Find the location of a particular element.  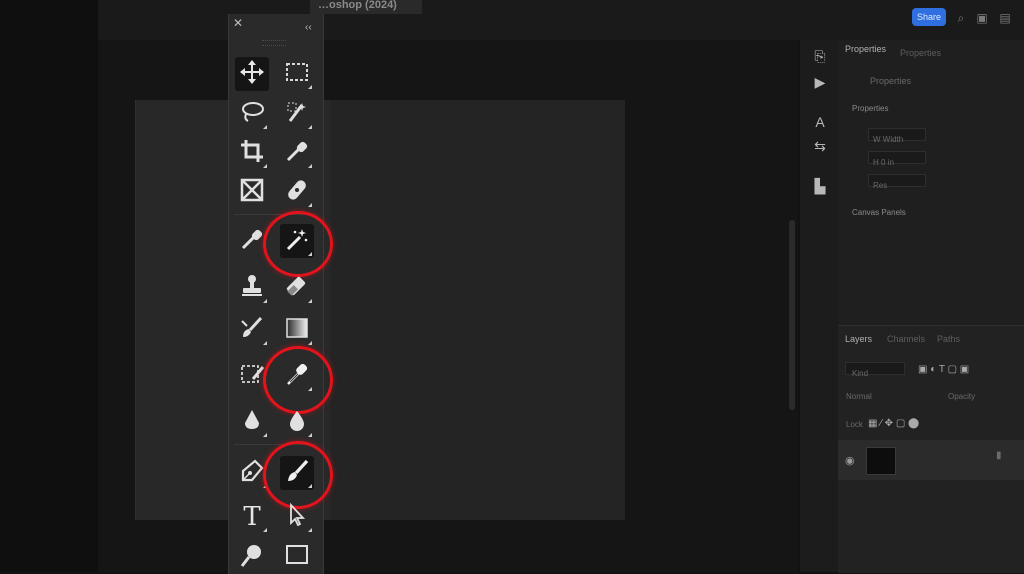

play-icon: ▶ is located at coordinates (820, 82).